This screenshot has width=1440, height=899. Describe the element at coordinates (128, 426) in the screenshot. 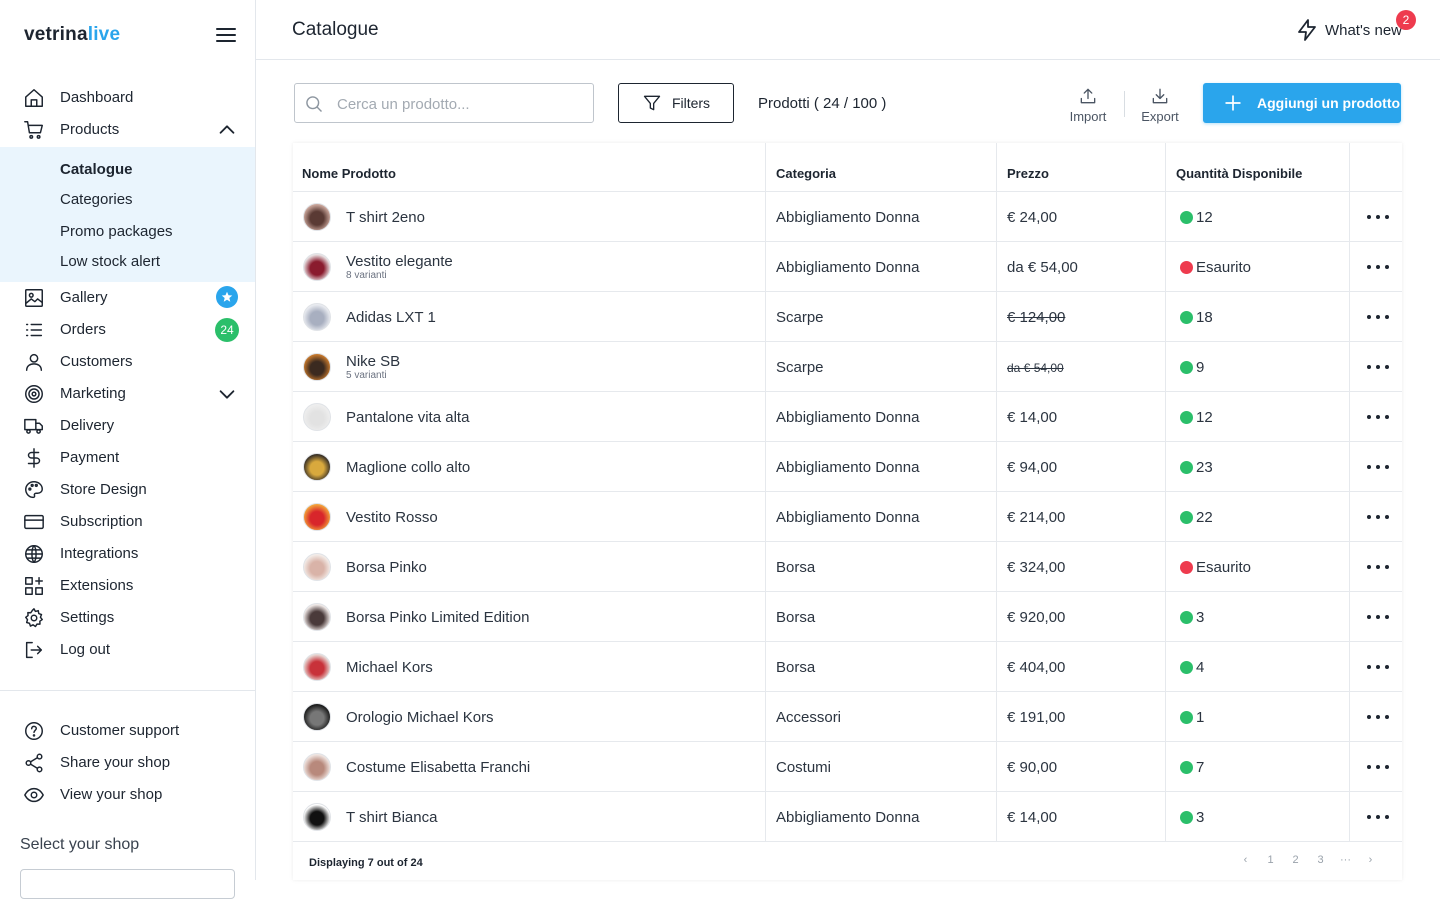

I see `sidebar-item-delivery: Delivery` at that location.